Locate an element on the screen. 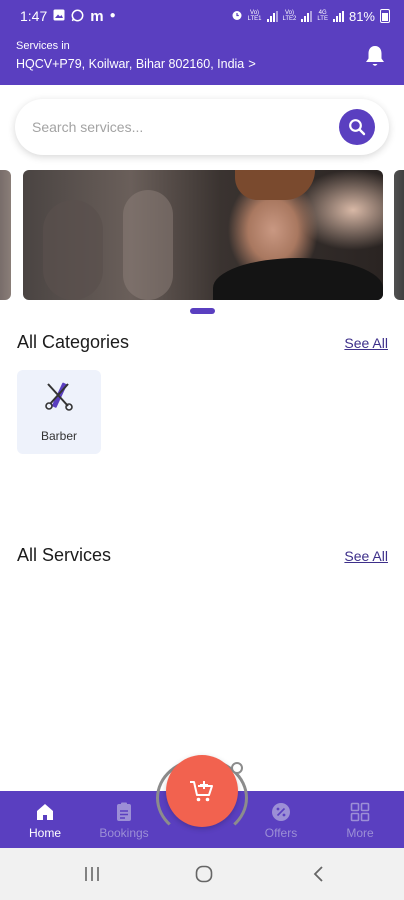 The image size is (404, 900). bell-icon is located at coordinates (375, 56).